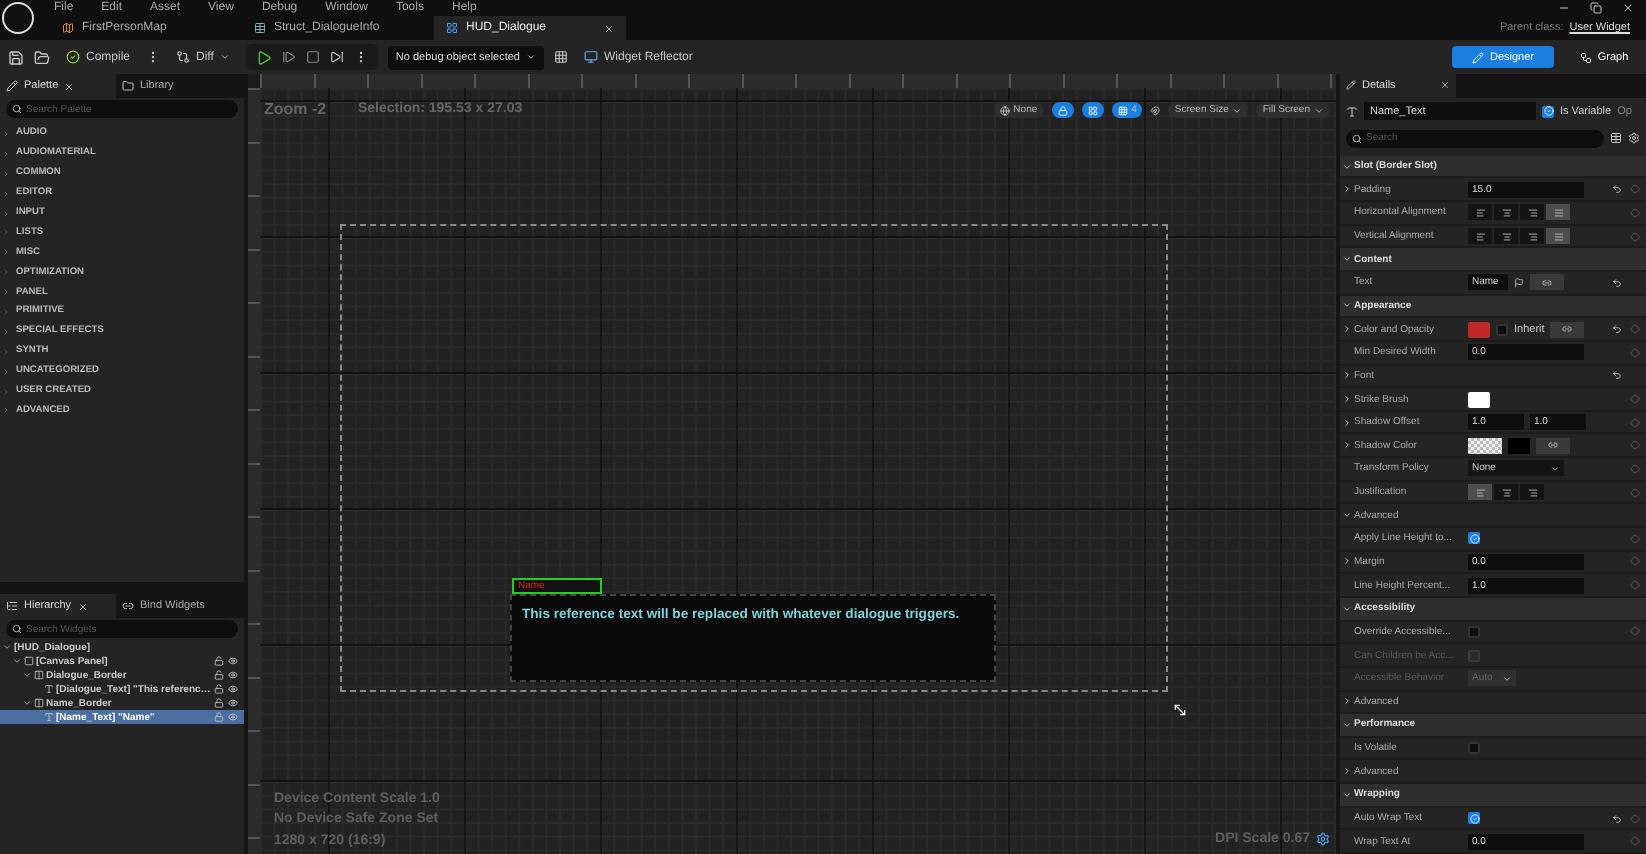  Describe the element at coordinates (336, 57) in the screenshot. I see `eject-icon` at that location.